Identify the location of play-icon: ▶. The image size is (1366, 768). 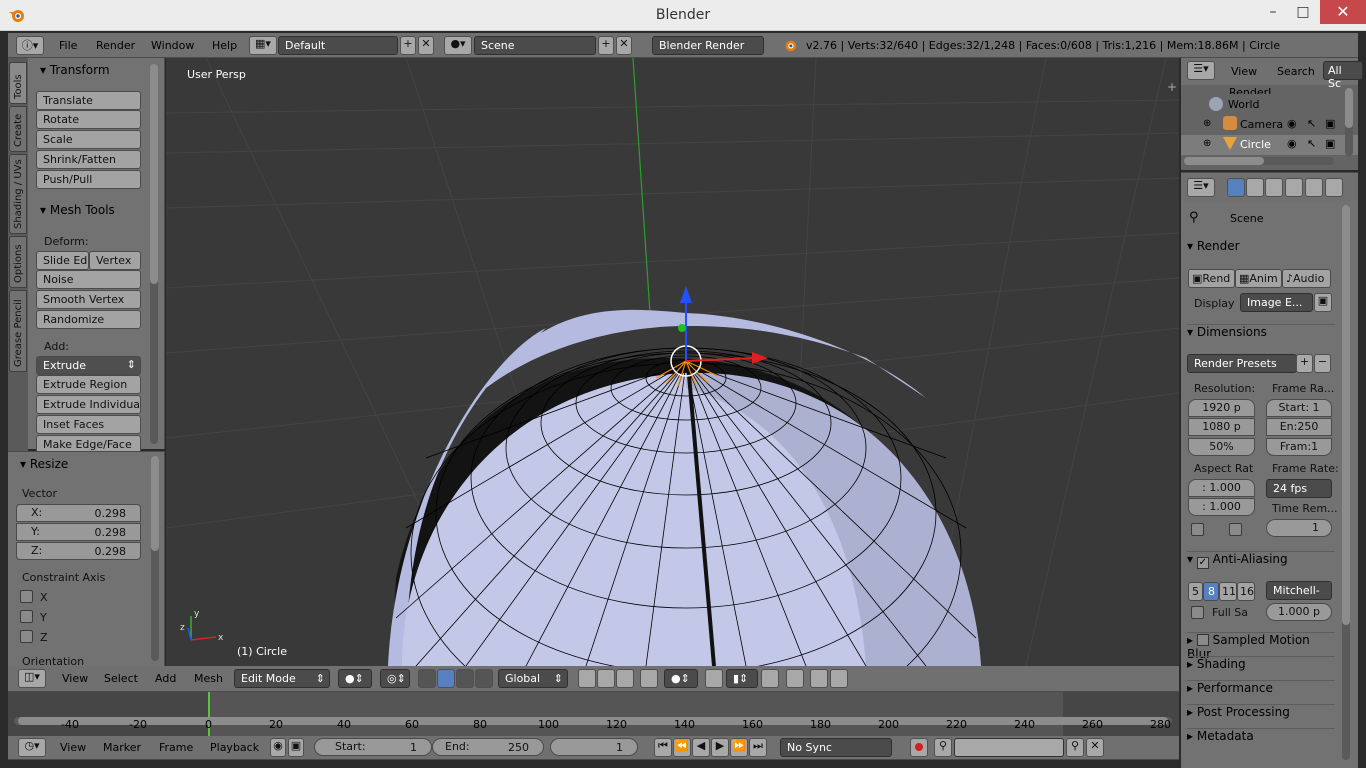
(720, 747).